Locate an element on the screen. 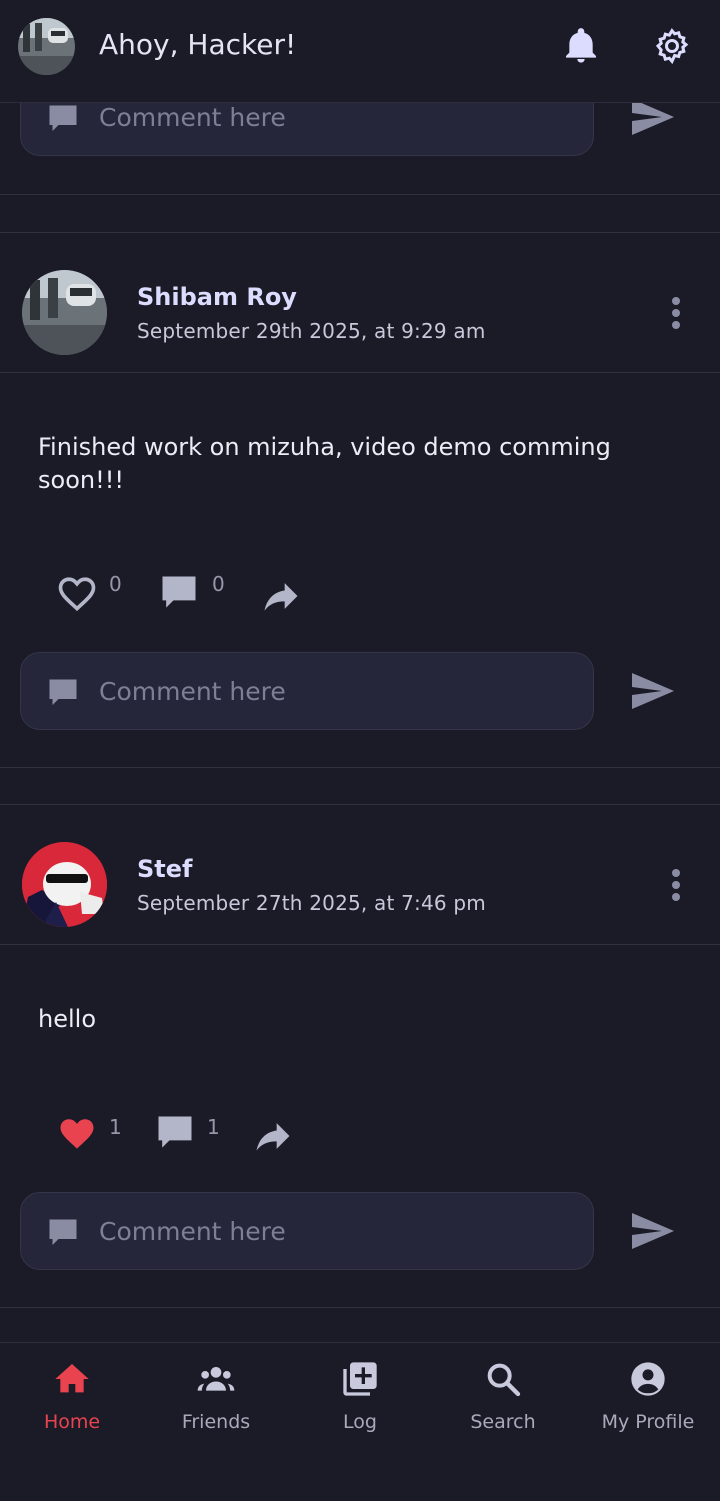 The width and height of the screenshot is (720, 1501). post-text: hello is located at coordinates (67, 1019).